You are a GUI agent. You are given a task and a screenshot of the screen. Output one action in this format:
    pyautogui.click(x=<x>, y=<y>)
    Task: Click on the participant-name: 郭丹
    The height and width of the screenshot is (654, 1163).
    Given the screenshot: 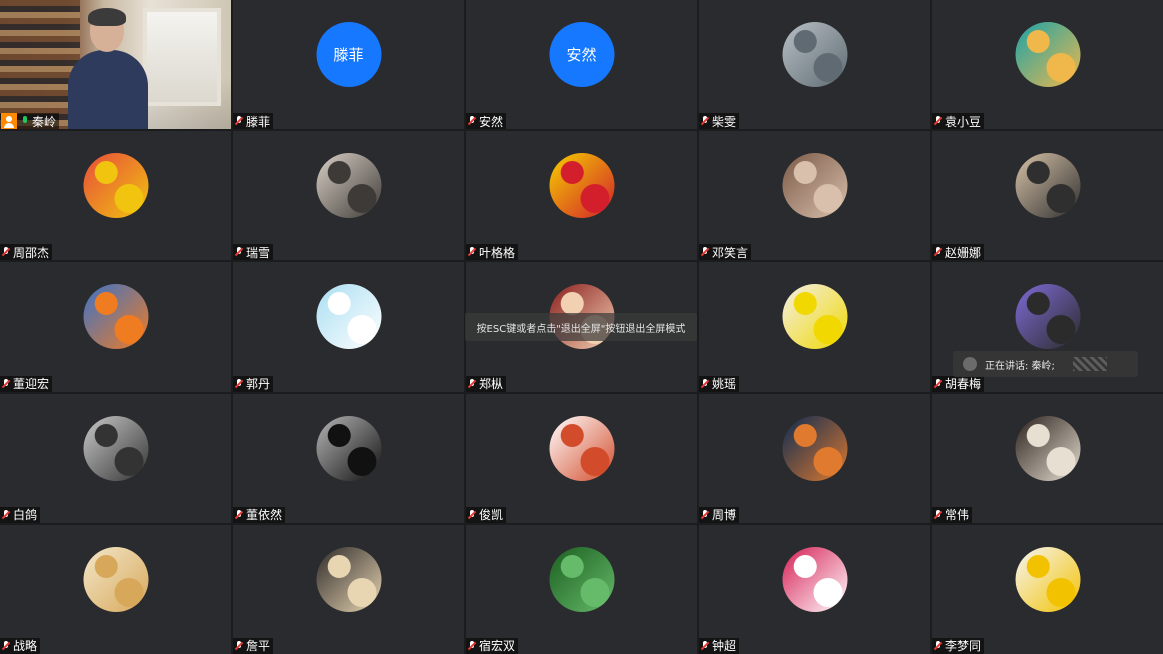 What is the action you would take?
    pyautogui.click(x=258, y=384)
    